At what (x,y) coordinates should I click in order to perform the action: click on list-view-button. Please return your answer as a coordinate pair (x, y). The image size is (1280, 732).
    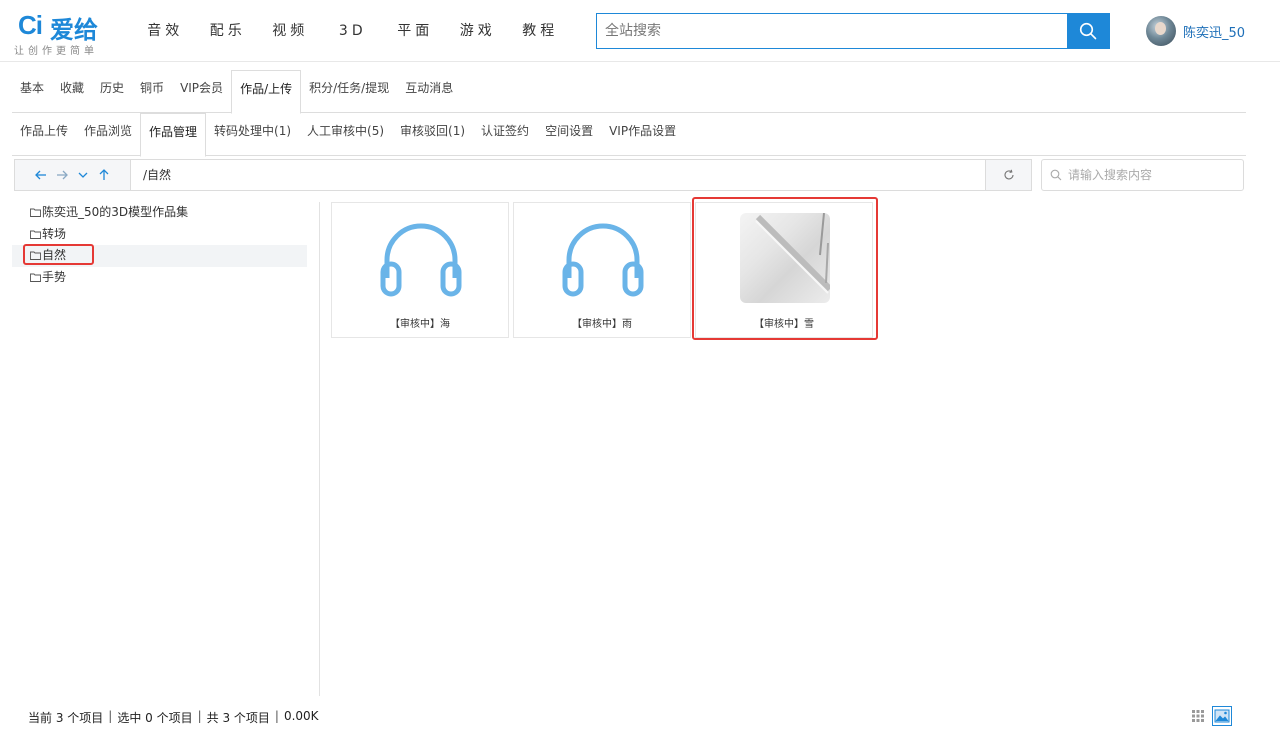
    Looking at the image, I should click on (1198, 716).